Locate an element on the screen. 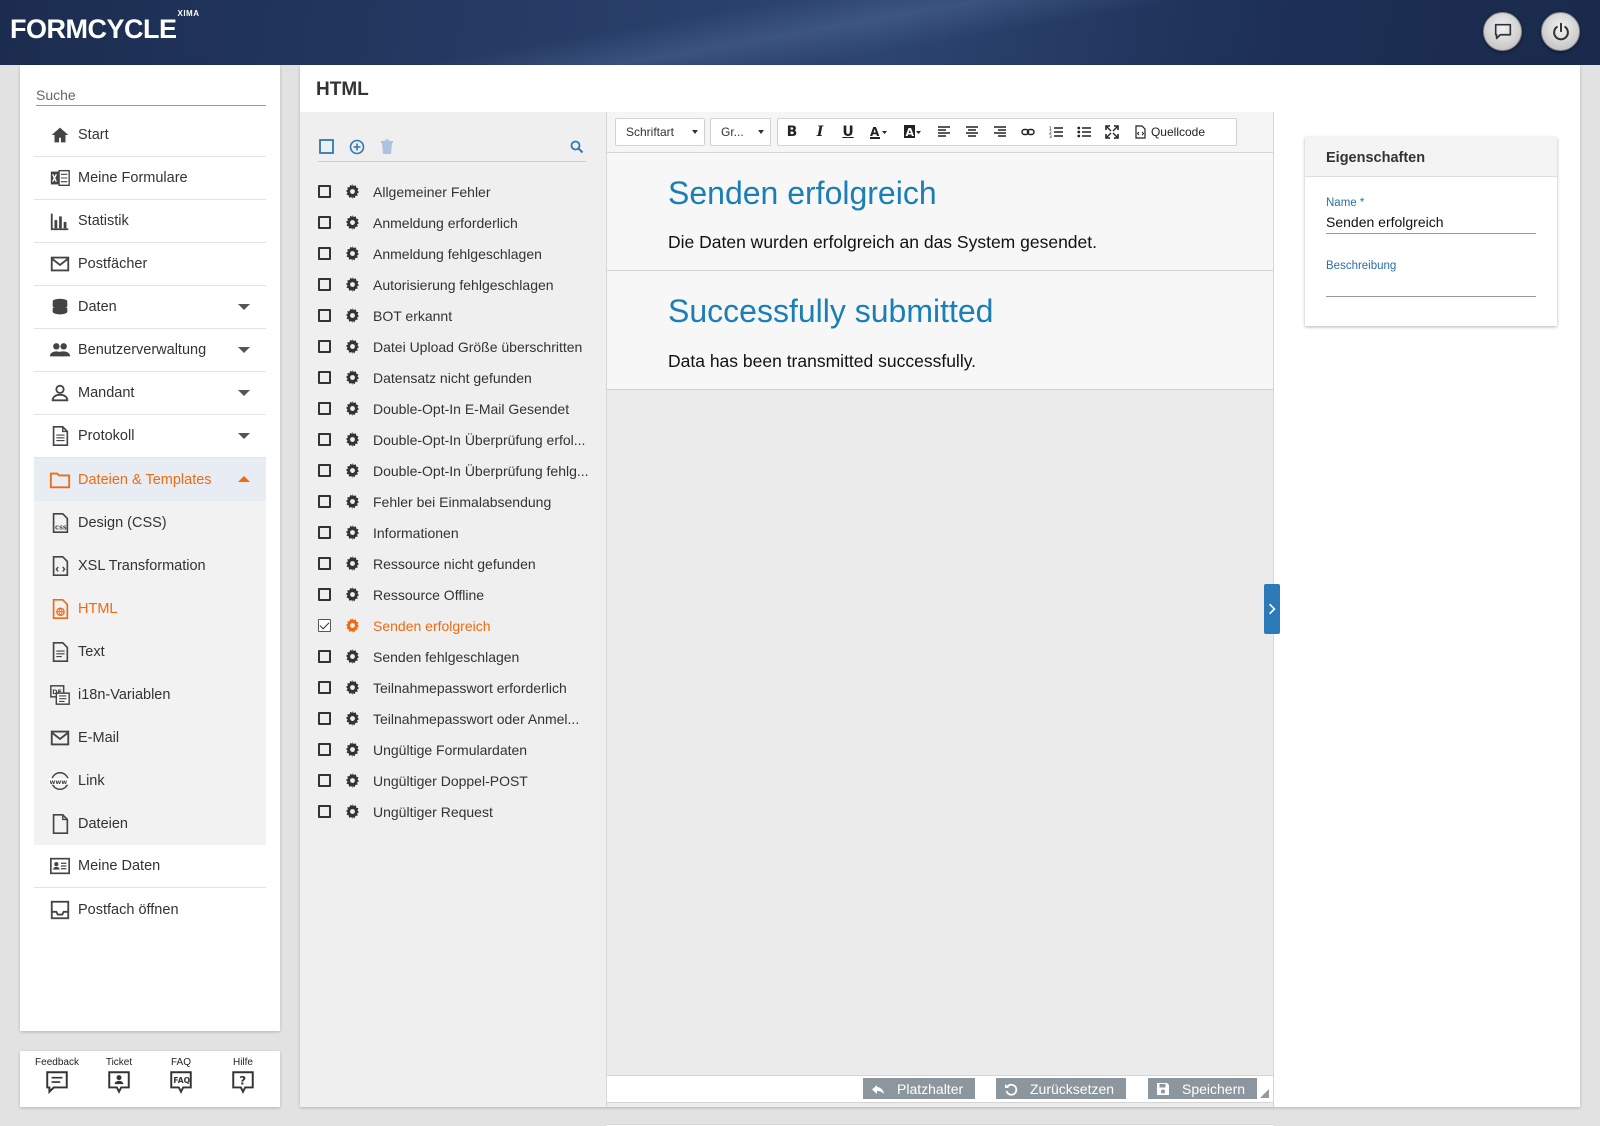 This screenshot has height=1126, width=1600. italic-button: I is located at coordinates (820, 132).